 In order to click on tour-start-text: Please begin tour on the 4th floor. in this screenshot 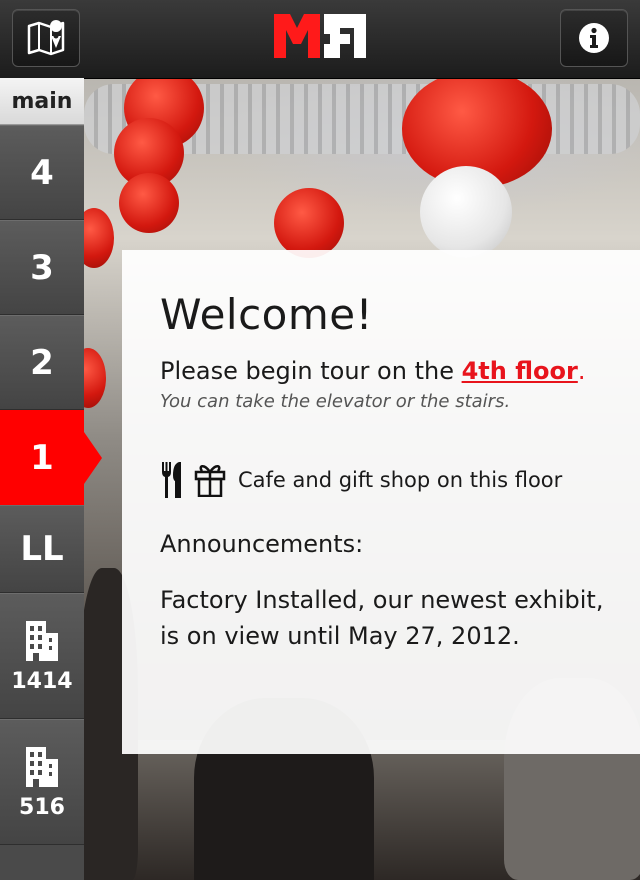, I will do `click(400, 371)`.